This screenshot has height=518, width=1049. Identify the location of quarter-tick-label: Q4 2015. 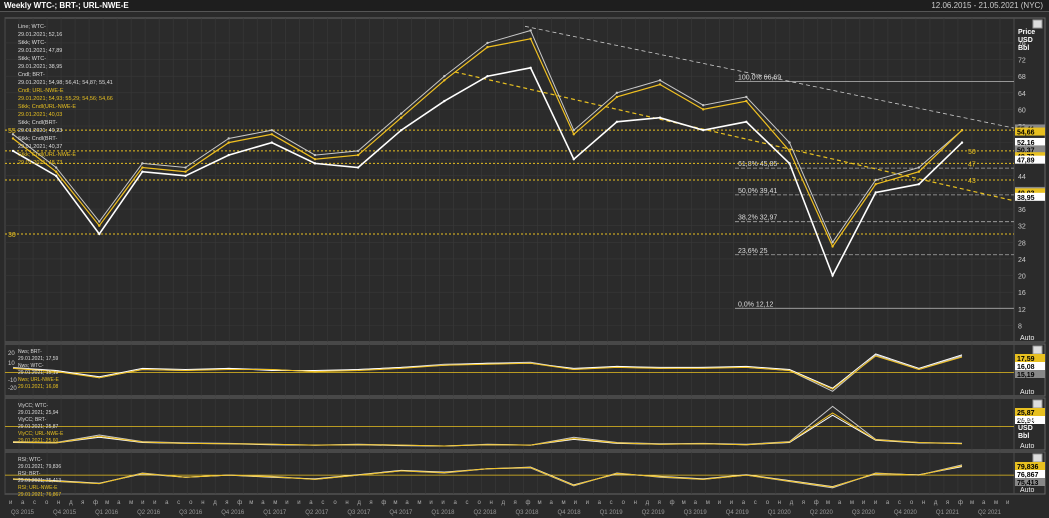
(65, 513).